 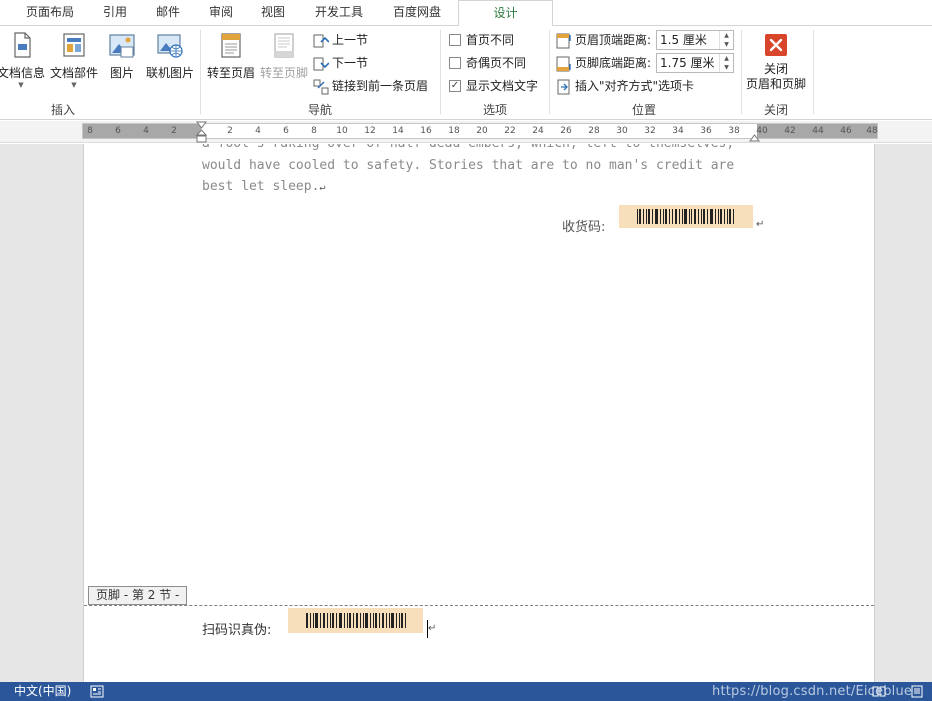 What do you see at coordinates (230, 131) in the screenshot?
I see `ruler-tick: 2` at bounding box center [230, 131].